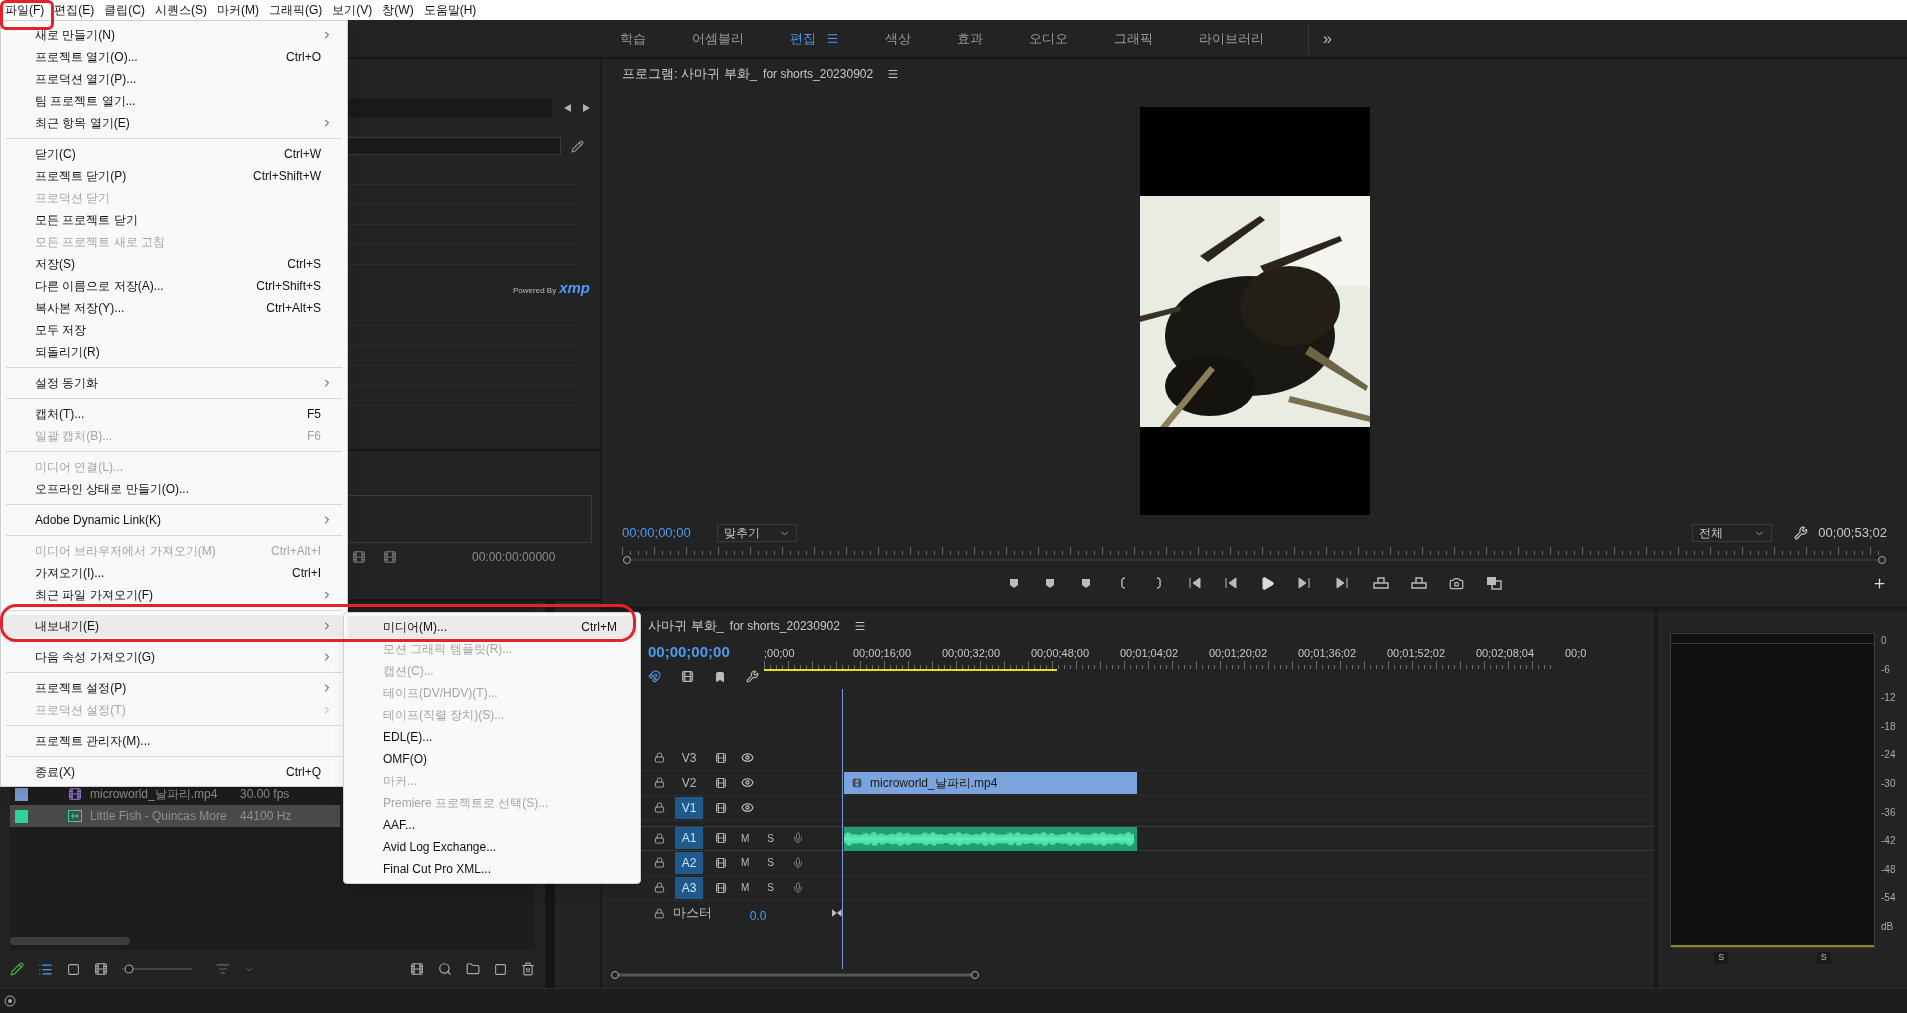  Describe the element at coordinates (1230, 583) in the screenshot. I see `step-back-icon` at that location.